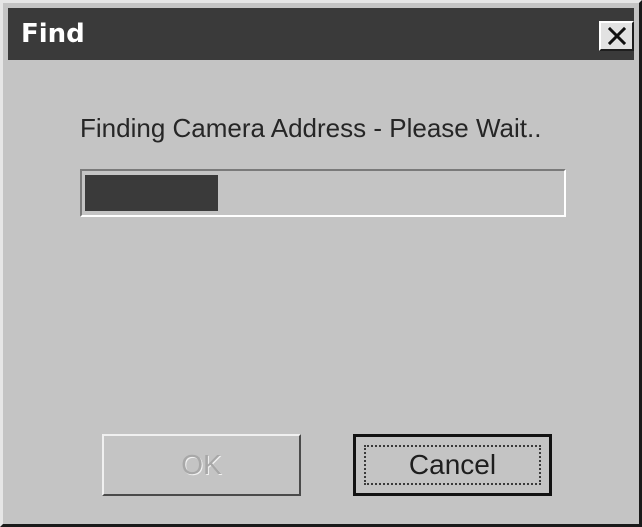 The image size is (642, 527). I want to click on close-button, so click(616, 36).